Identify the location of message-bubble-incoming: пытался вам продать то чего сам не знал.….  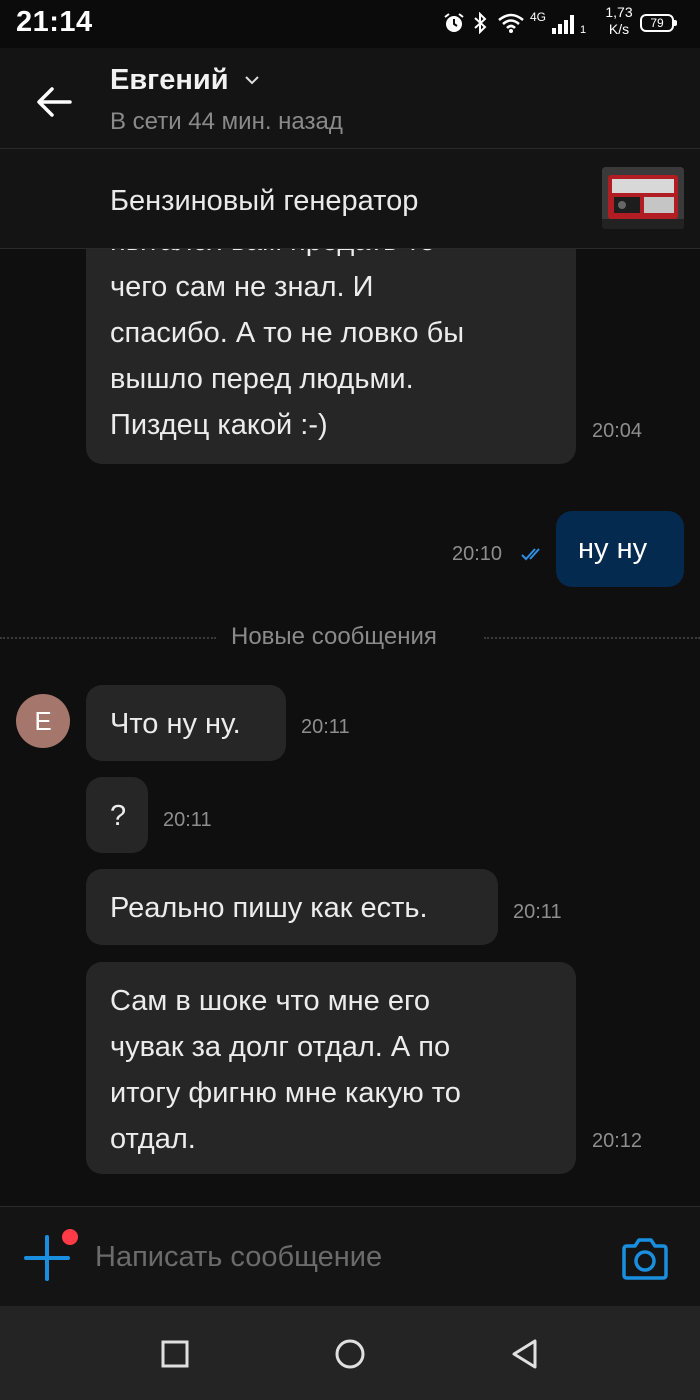
(331, 356).